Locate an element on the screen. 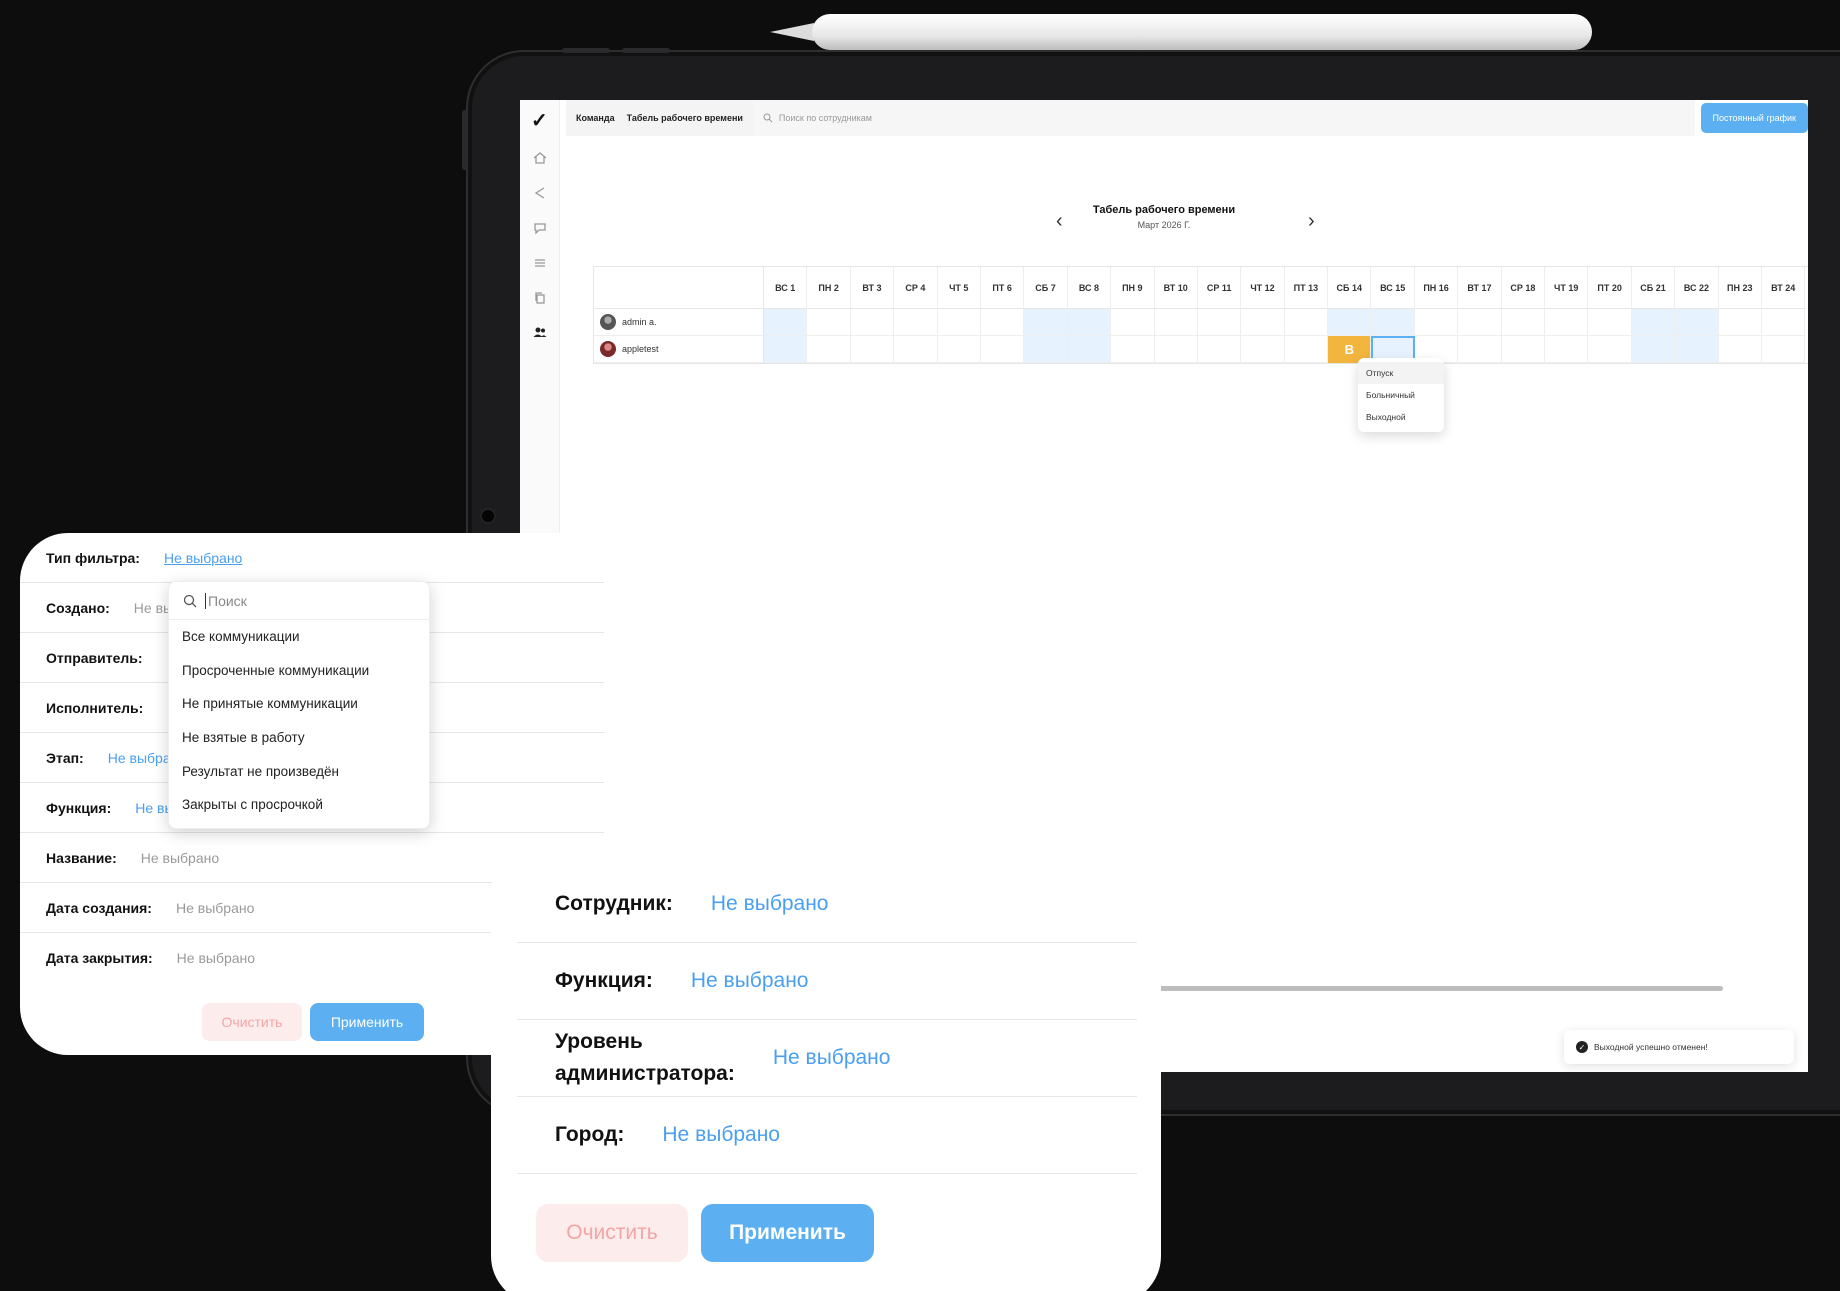  prev-month-icon: ‹ is located at coordinates (1059, 221).